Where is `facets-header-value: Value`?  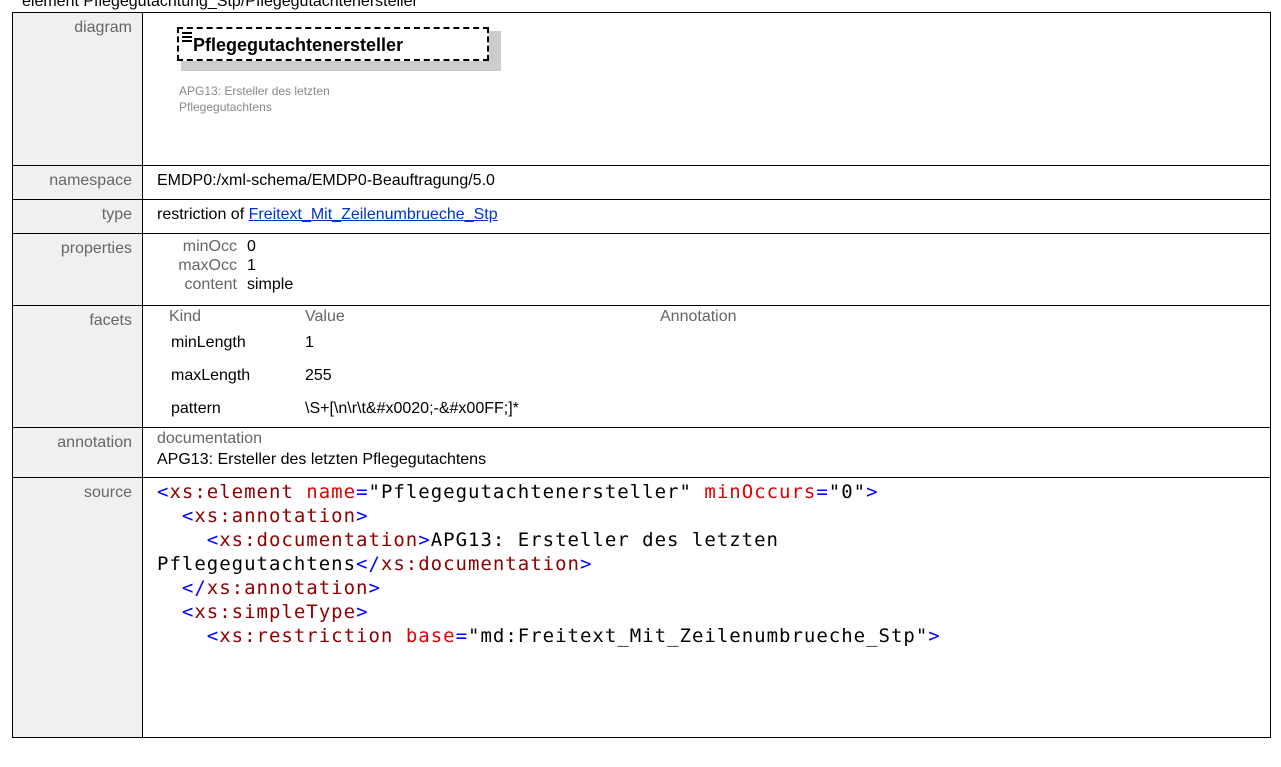 facets-header-value: Value is located at coordinates (325, 316).